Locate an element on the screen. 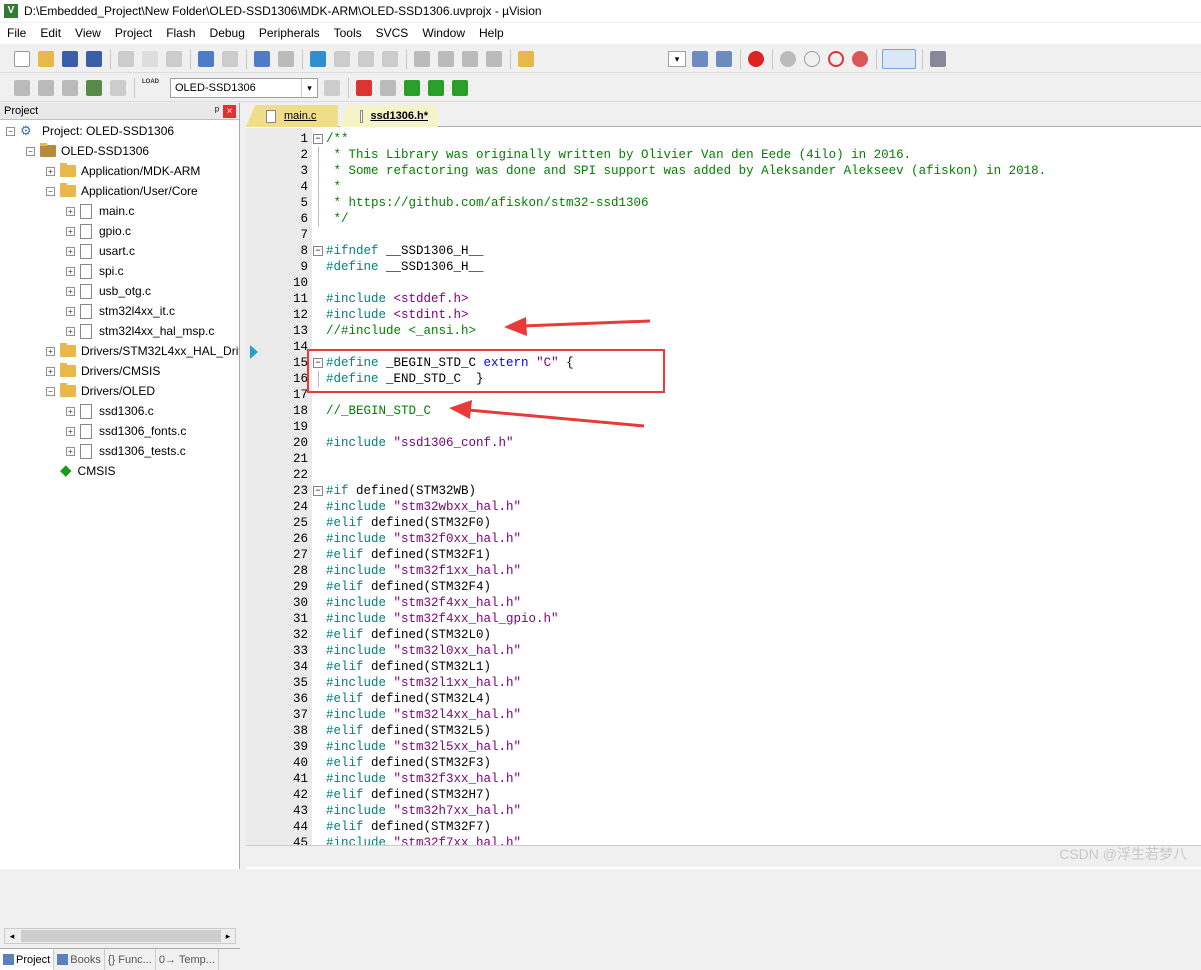 The image size is (1201, 970). paste-icon is located at coordinates (174, 59).